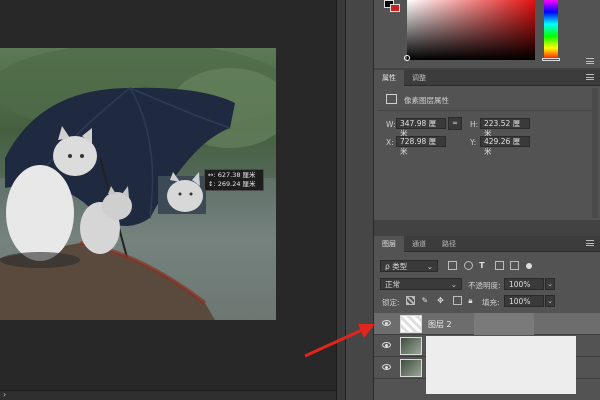 This screenshot has height=400, width=600. What do you see at coordinates (487, 78) in the screenshot?
I see `properties-tabbar: 属性 调整` at bounding box center [487, 78].